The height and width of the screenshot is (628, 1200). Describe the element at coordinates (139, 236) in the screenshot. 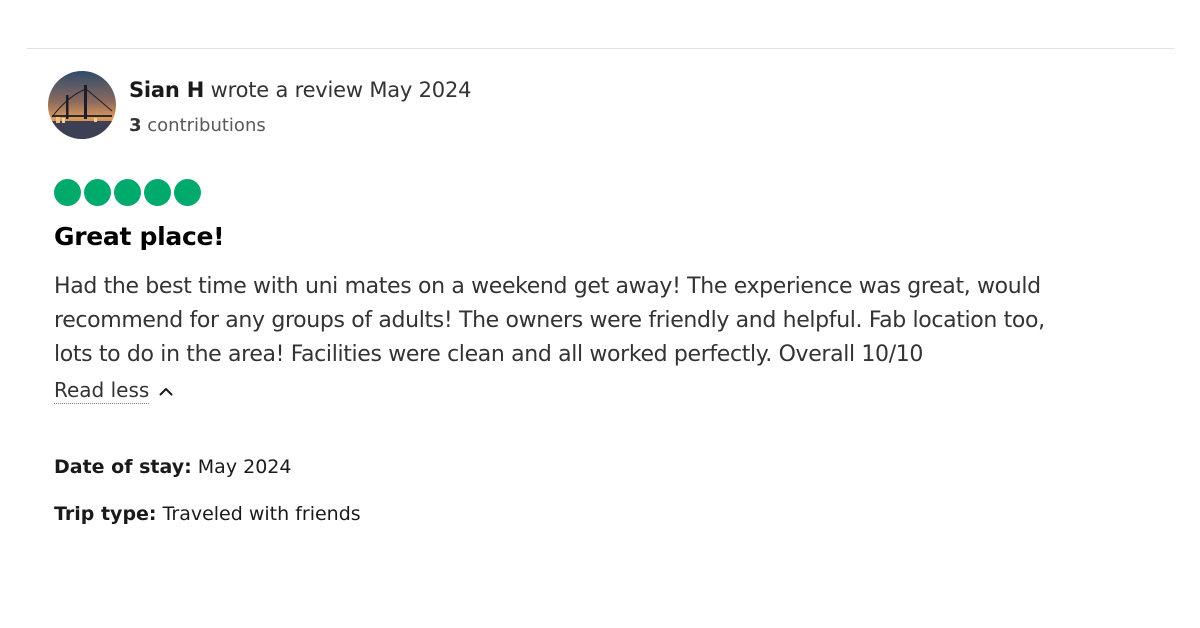

I see `review-title: Great place!` at that location.